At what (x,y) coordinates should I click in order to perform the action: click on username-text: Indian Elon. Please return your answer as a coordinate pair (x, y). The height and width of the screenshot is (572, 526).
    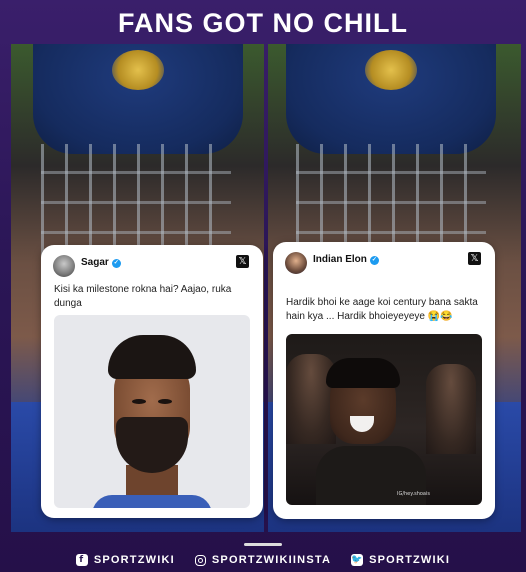
    Looking at the image, I should click on (340, 259).